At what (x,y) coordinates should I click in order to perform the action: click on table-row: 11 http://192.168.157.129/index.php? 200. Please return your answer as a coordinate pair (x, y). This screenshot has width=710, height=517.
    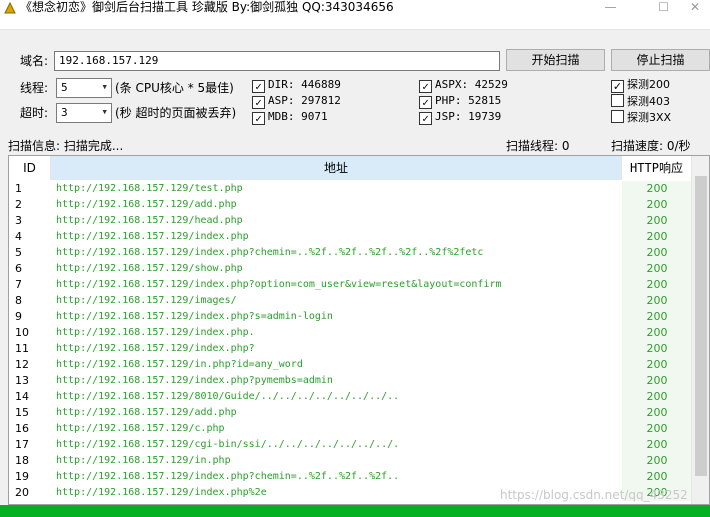
    Looking at the image, I should click on (350, 349).